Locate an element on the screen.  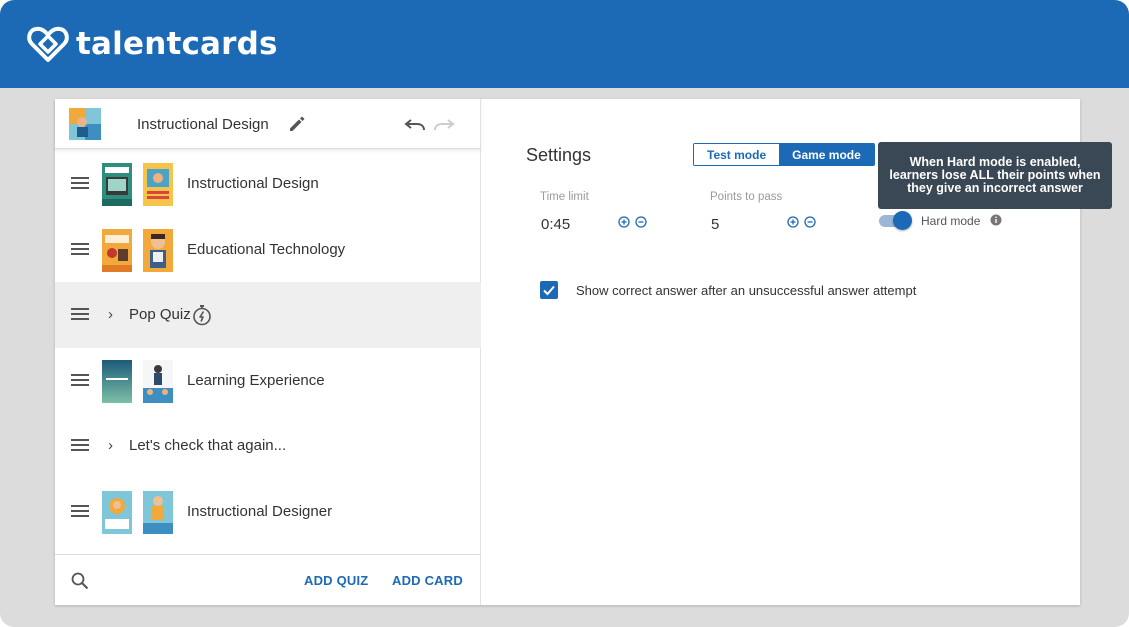
list-item-label: Instructional Designer is located at coordinates (260, 511).